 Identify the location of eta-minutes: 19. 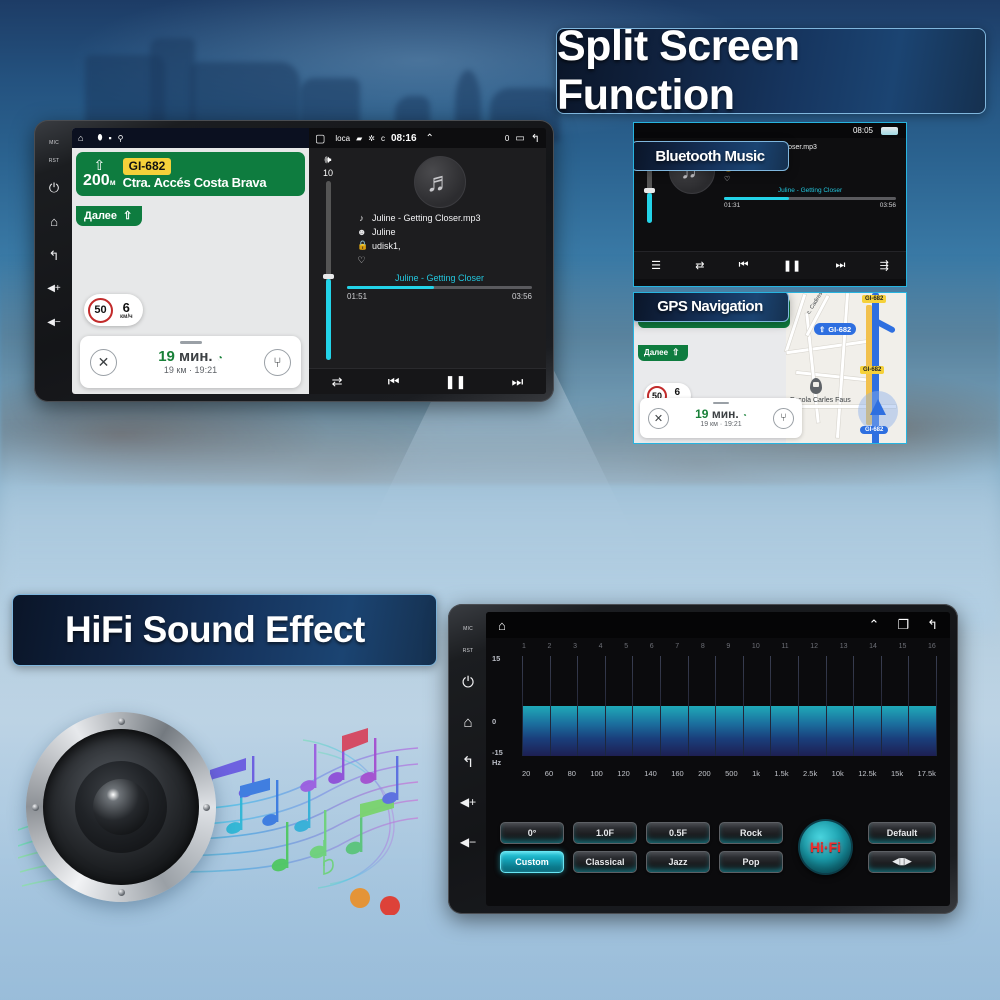
(166, 356).